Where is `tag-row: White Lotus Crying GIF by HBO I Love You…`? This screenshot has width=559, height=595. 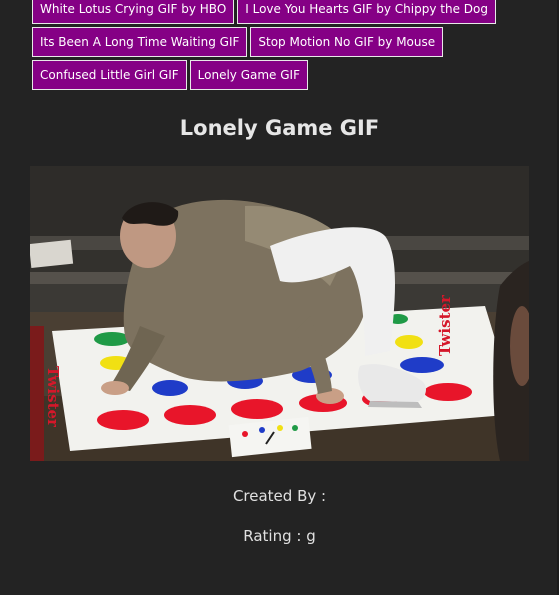 tag-row: White Lotus Crying GIF by HBO I Love You… is located at coordinates (282, 12).